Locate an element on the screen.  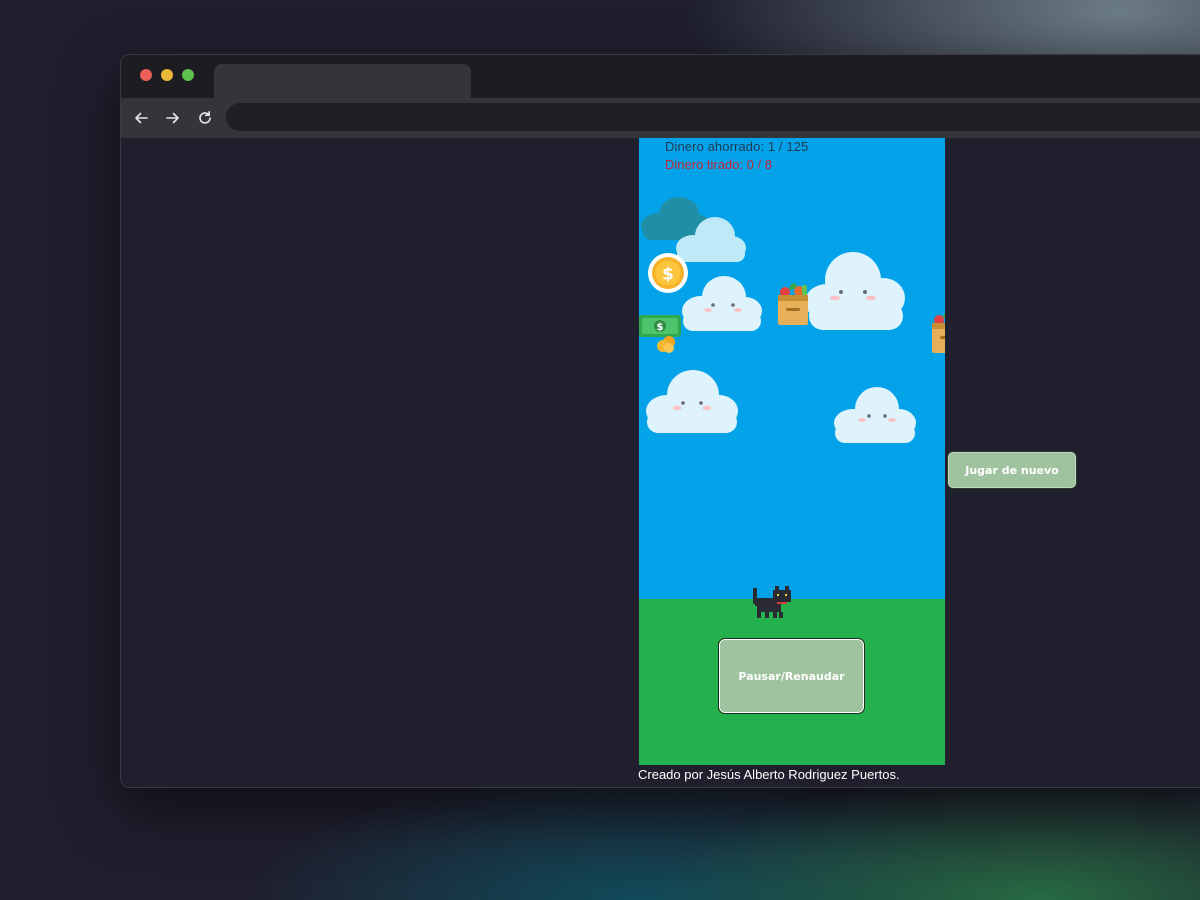
address-bar is located at coordinates (713, 117).